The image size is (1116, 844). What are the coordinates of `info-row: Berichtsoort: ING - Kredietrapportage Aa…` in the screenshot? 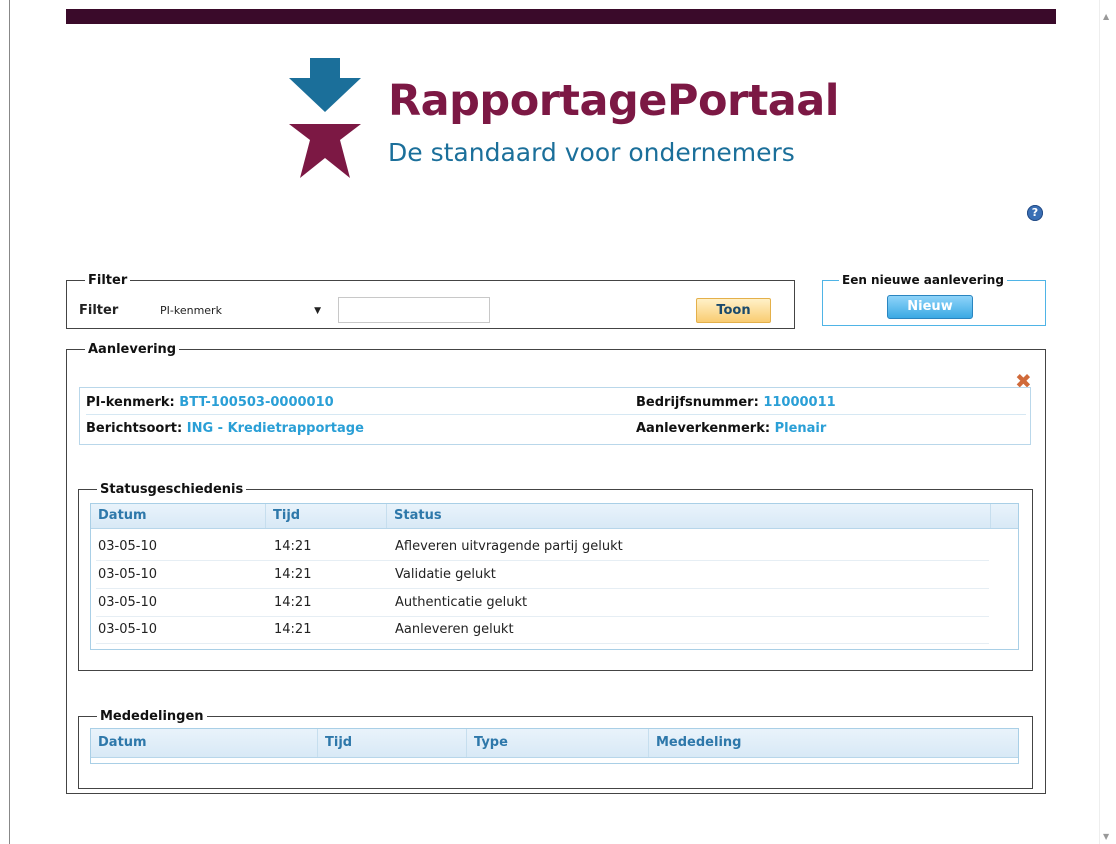 It's located at (556, 429).